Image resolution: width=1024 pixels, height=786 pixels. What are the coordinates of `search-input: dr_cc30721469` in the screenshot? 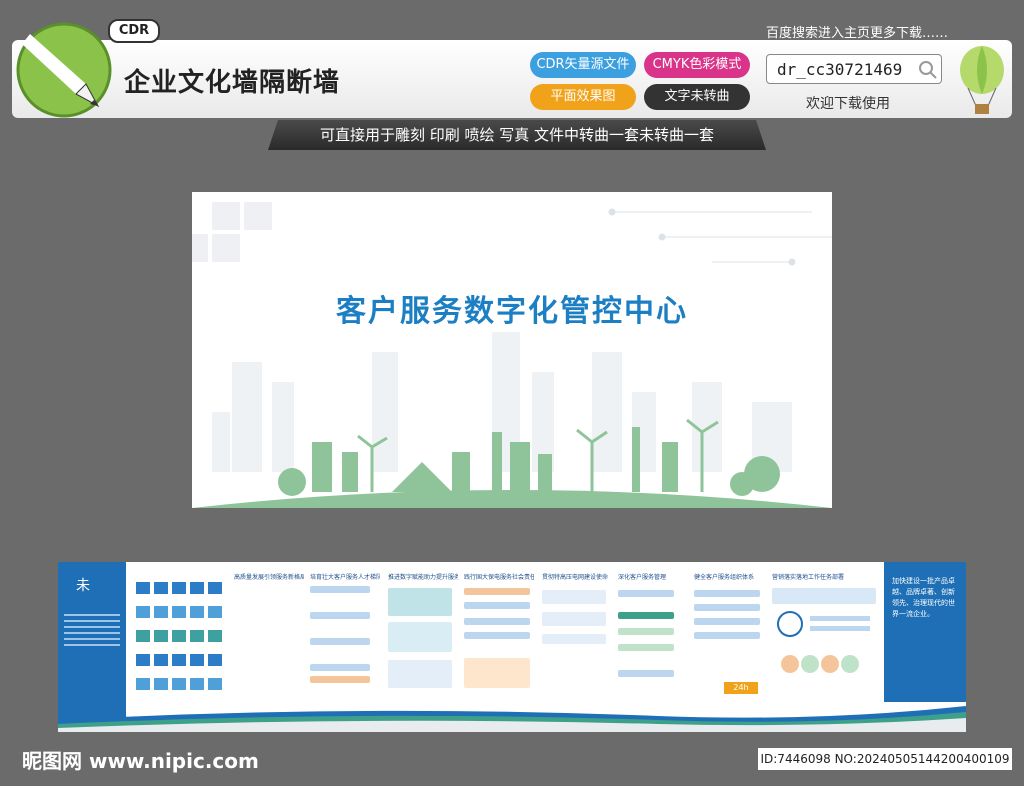 It's located at (854, 69).